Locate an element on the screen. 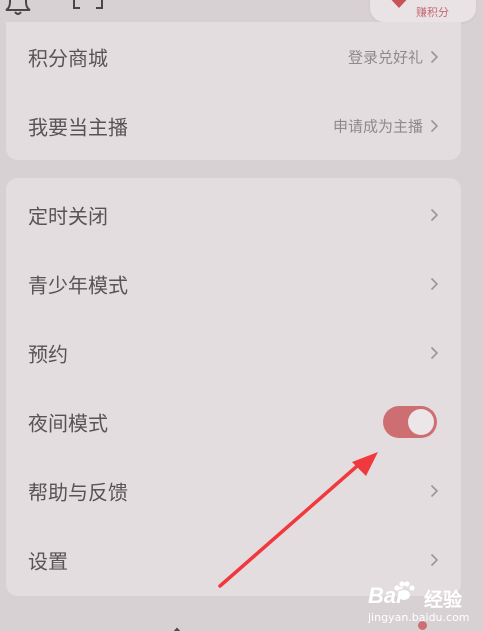 Image resolution: width=483 pixels, height=631 pixels. row-label: 定时关闭 is located at coordinates (68, 216).